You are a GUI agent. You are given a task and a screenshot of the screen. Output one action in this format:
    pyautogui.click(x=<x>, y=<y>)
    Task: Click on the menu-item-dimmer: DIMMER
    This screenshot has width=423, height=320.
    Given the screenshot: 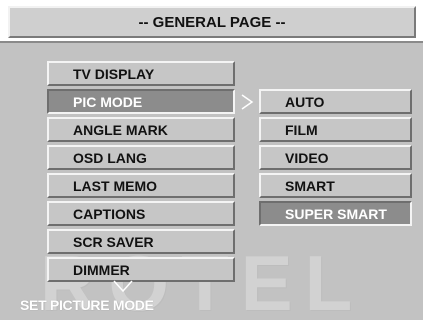 What is the action you would take?
    pyautogui.click(x=141, y=269)
    